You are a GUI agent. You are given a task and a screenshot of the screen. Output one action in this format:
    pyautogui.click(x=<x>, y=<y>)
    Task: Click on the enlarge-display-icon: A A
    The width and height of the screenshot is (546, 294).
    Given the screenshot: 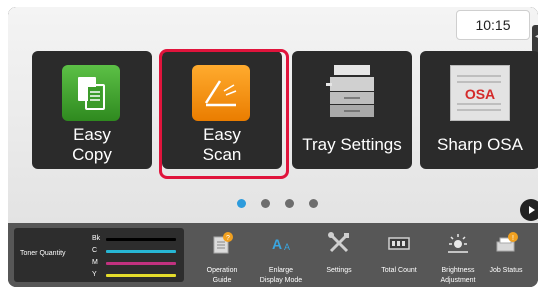 What is the action you would take?
    pyautogui.click(x=281, y=244)
    